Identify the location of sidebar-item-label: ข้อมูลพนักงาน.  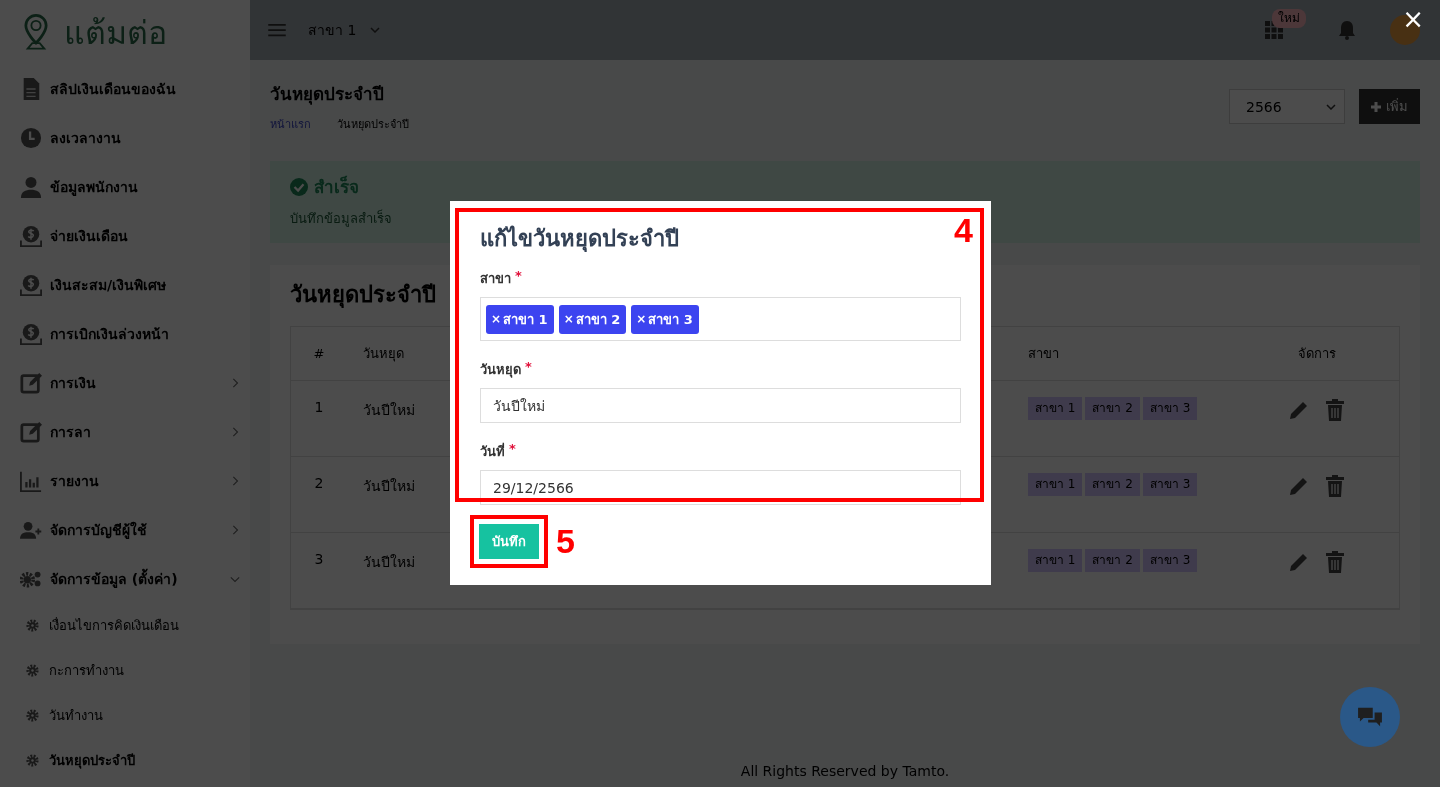
(94, 187).